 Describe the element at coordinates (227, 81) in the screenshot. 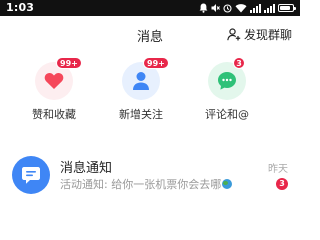

I see `comment-icon` at that location.